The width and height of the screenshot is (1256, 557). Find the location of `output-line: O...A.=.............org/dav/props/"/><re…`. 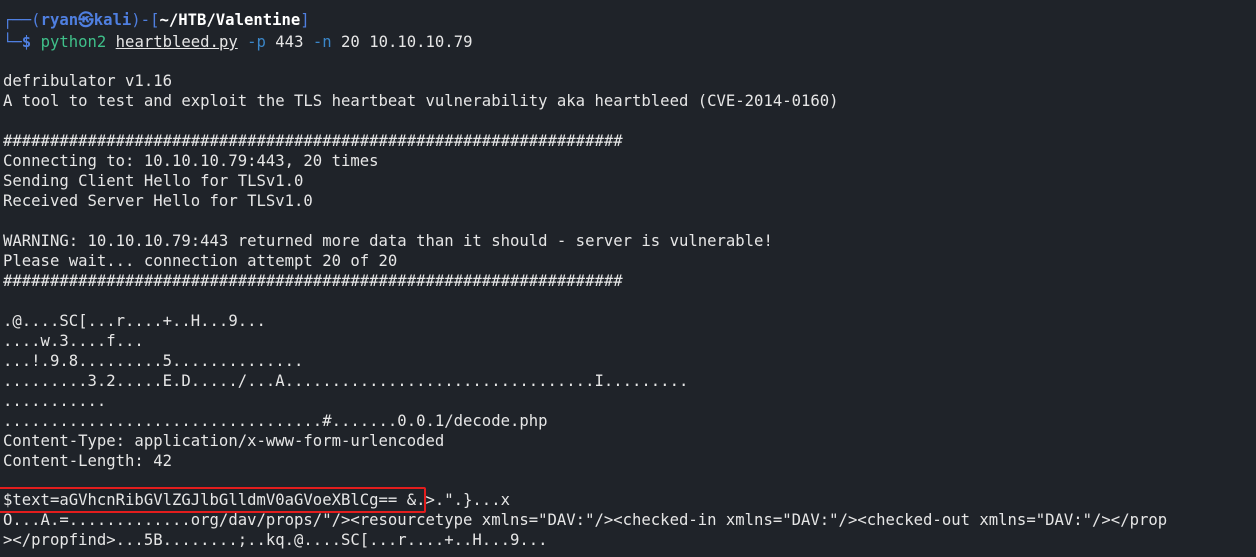

output-line: O...A.=.............org/dav/props/"/><re… is located at coordinates (585, 520).